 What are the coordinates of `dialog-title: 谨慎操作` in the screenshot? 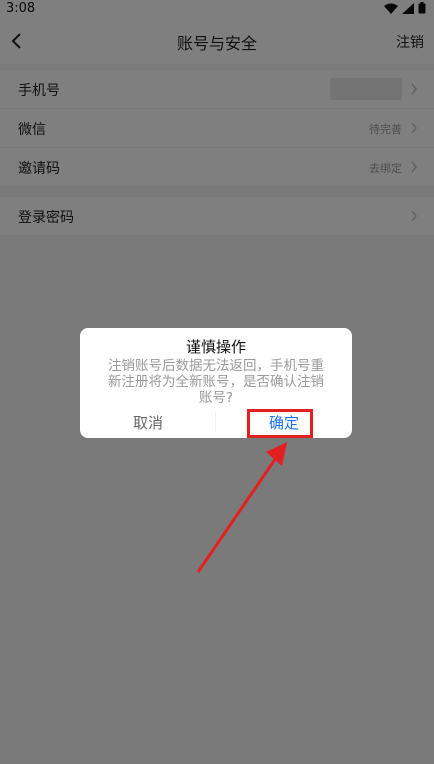 It's located at (215, 347).